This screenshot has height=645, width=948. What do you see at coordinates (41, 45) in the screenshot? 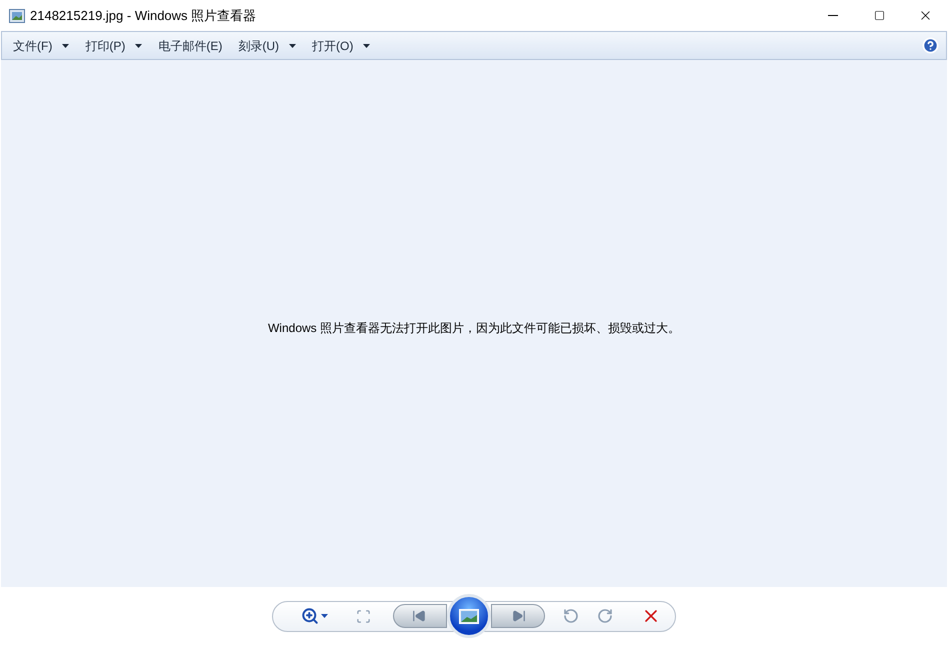
I see `menu-item: 文件(F)` at bounding box center [41, 45].